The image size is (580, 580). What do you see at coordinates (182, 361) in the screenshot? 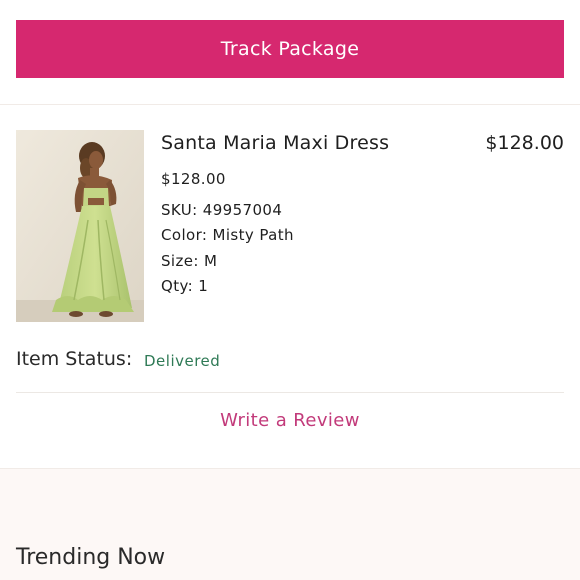
I see `item-status-value: Delivered` at bounding box center [182, 361].